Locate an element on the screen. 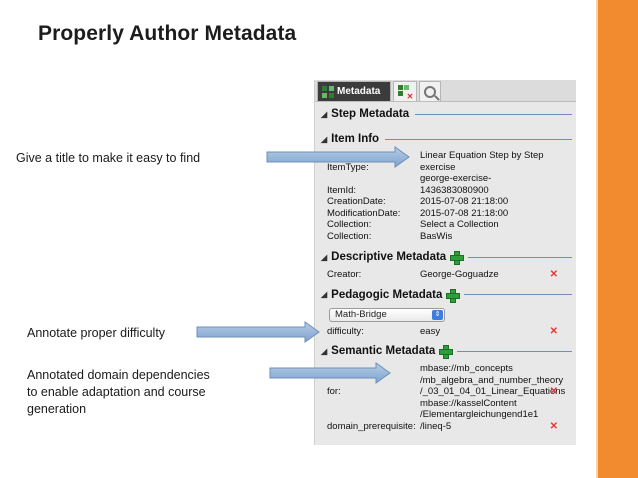 The image size is (638, 478). accent-bar is located at coordinates (617, 239).